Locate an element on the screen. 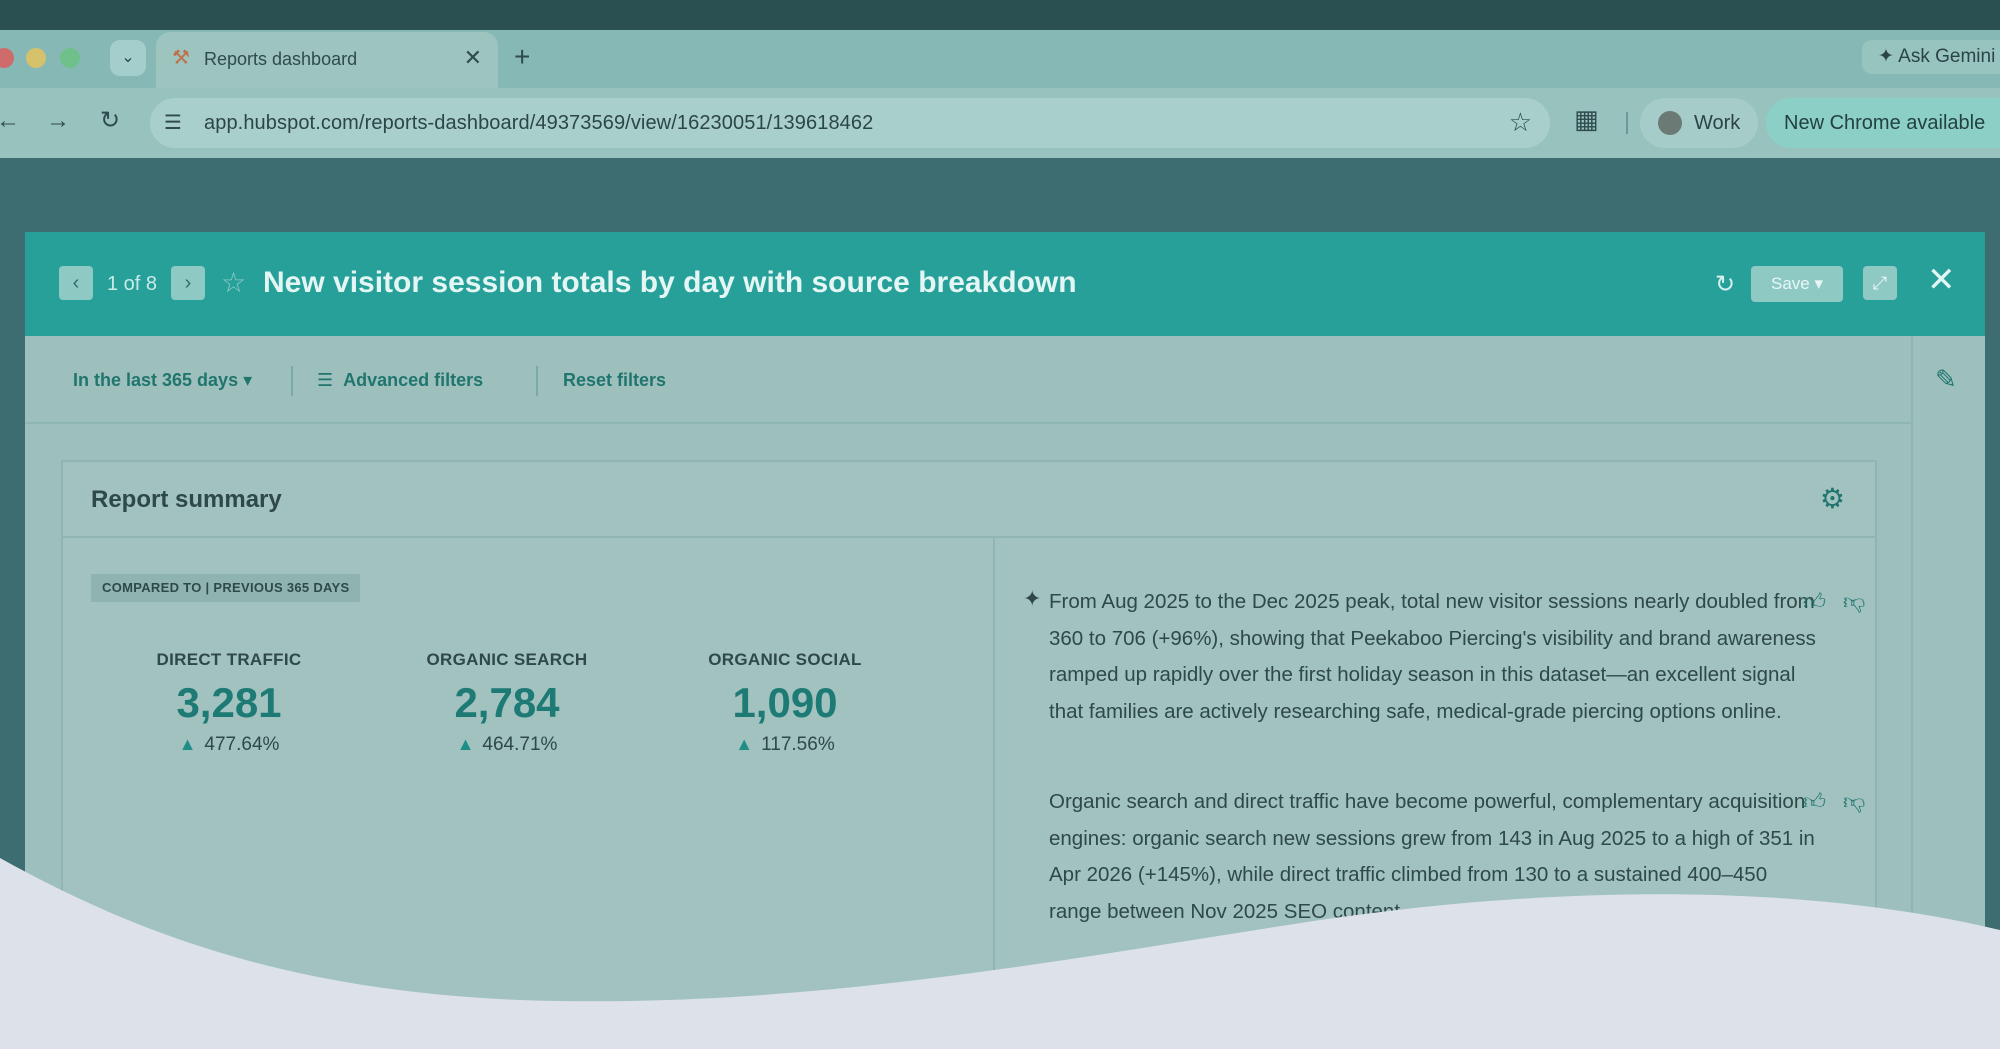 This screenshot has width=2000, height=1049. previous-report-button: ‹ is located at coordinates (76, 283).